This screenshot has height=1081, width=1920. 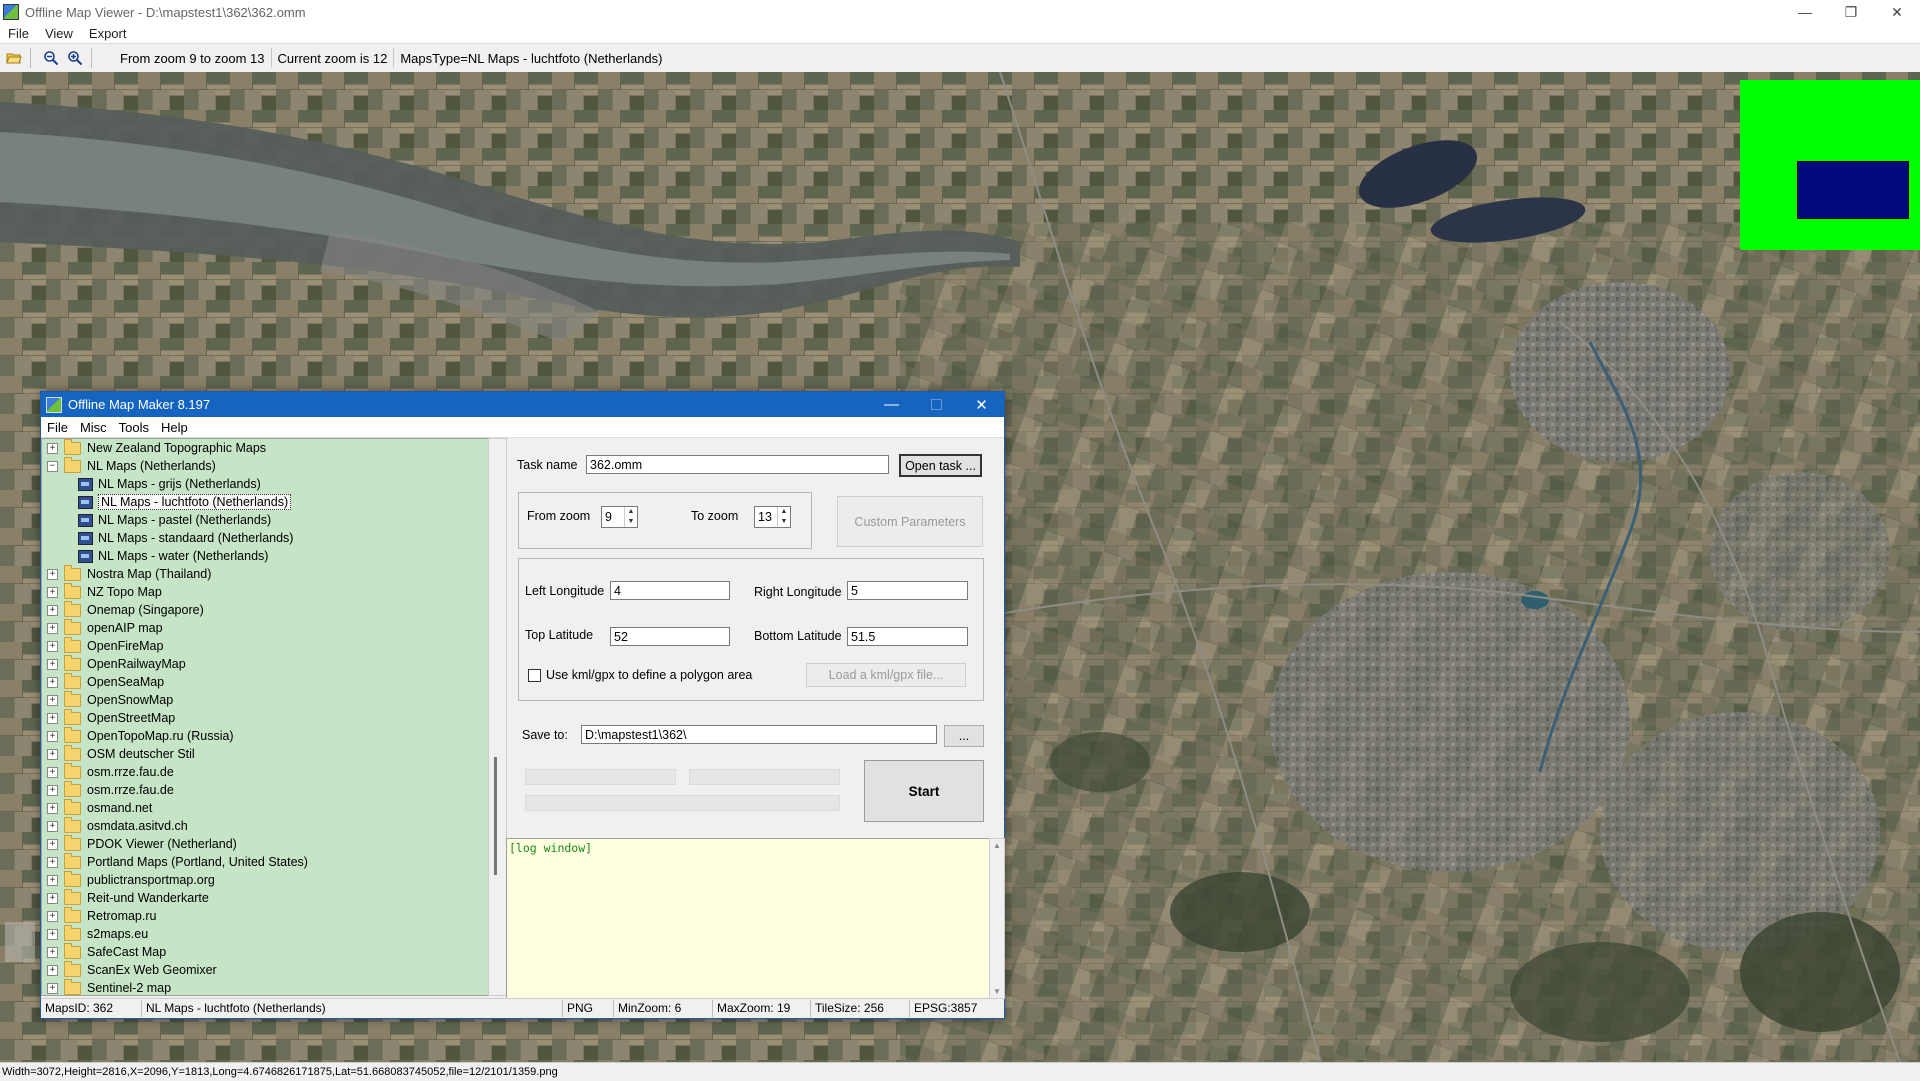 I want to click on menu-view: View, so click(x=59, y=33).